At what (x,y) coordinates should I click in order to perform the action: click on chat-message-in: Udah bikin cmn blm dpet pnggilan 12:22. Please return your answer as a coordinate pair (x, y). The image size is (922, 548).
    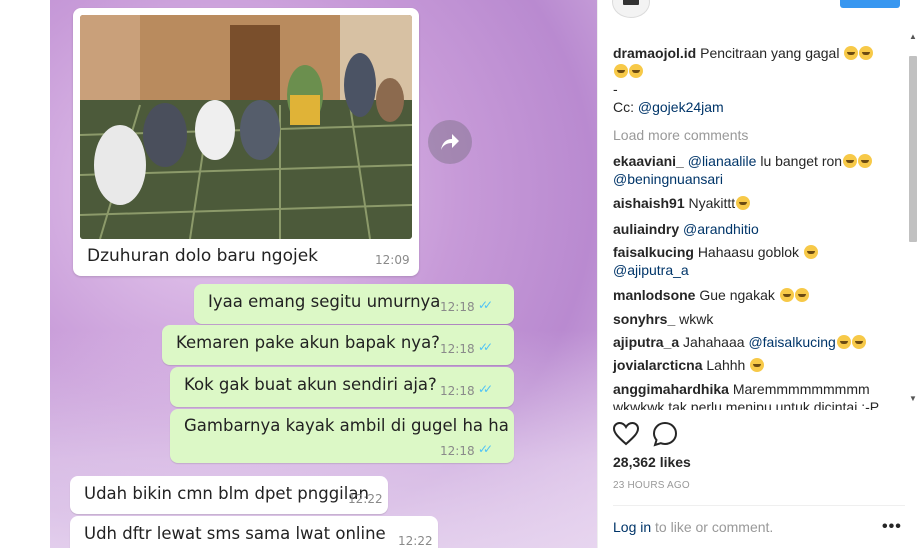
    Looking at the image, I should click on (229, 495).